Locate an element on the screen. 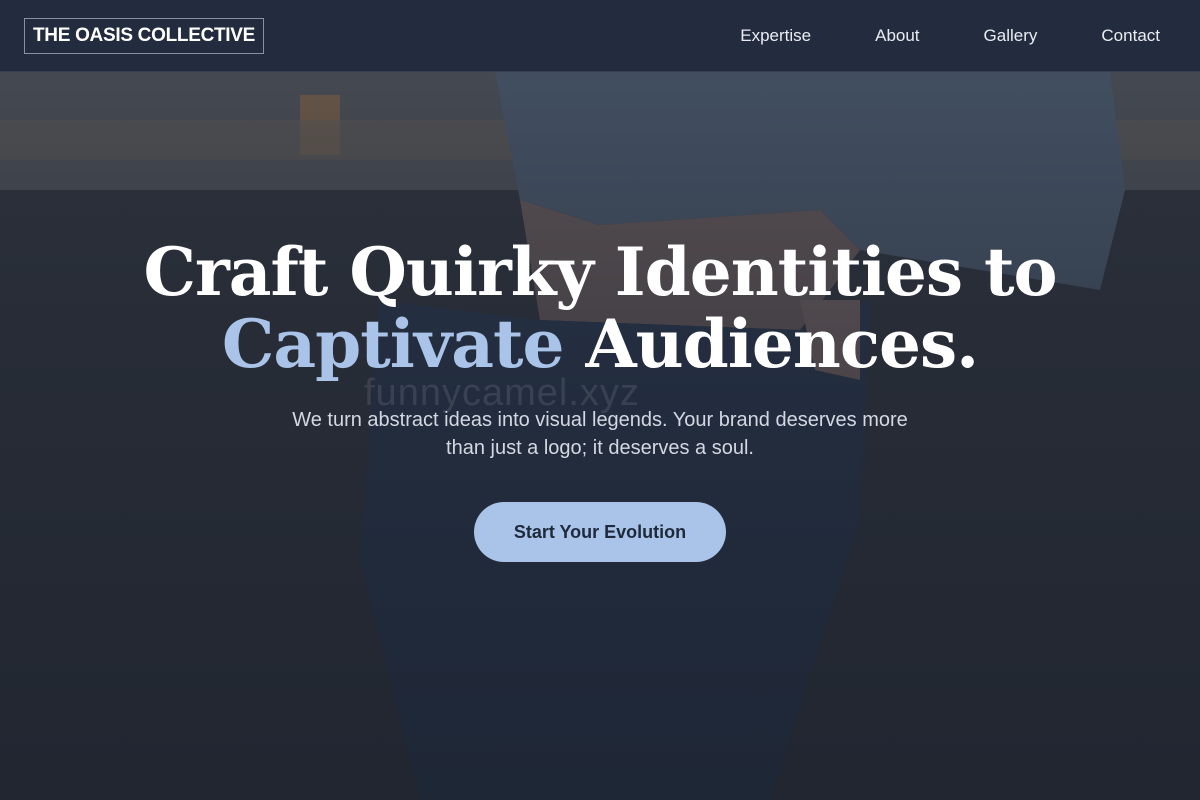 The height and width of the screenshot is (800, 1200). nav-link-gallery: Gallery is located at coordinates (1011, 36).